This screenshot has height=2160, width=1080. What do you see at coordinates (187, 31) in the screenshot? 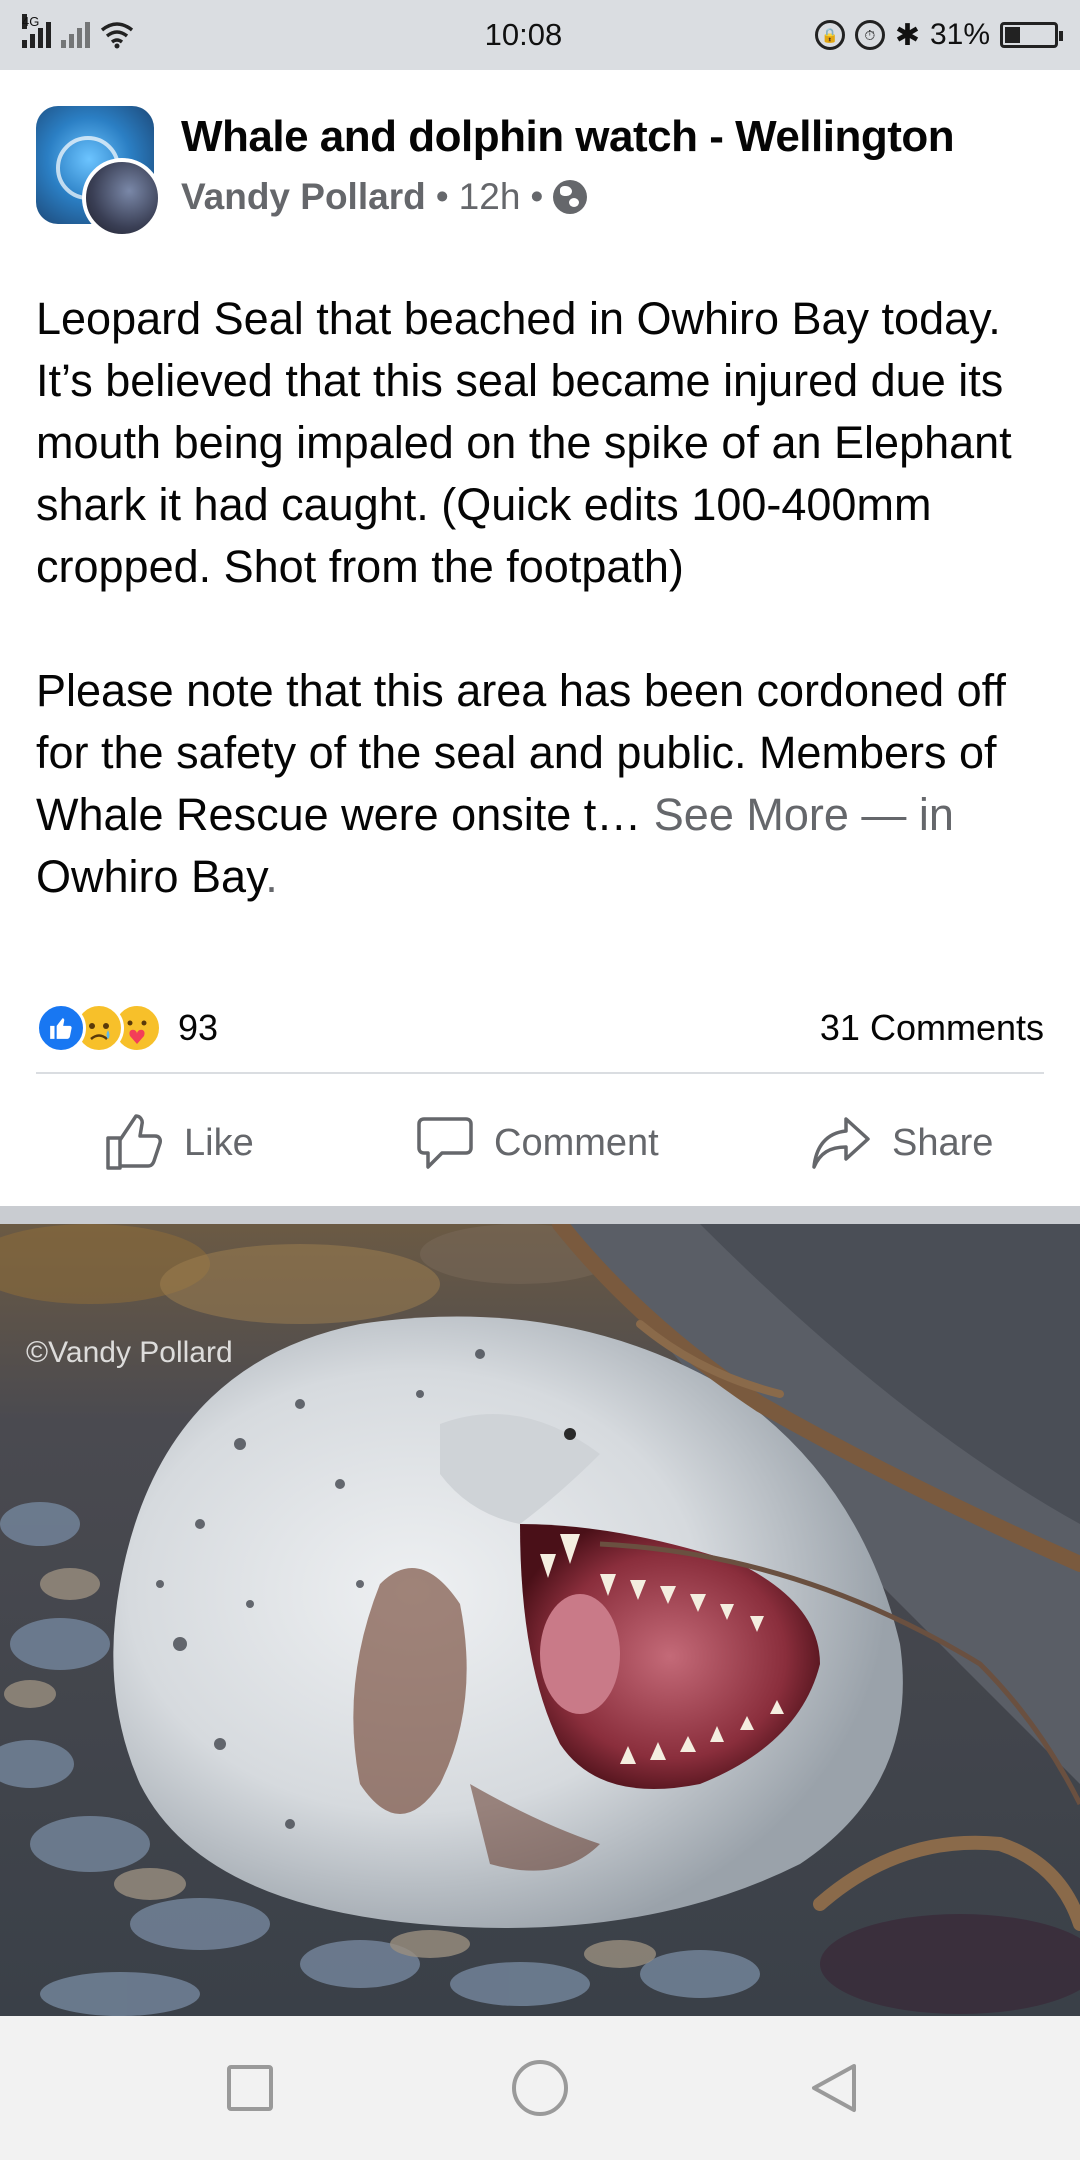
I see `status-left: 4G` at bounding box center [187, 31].